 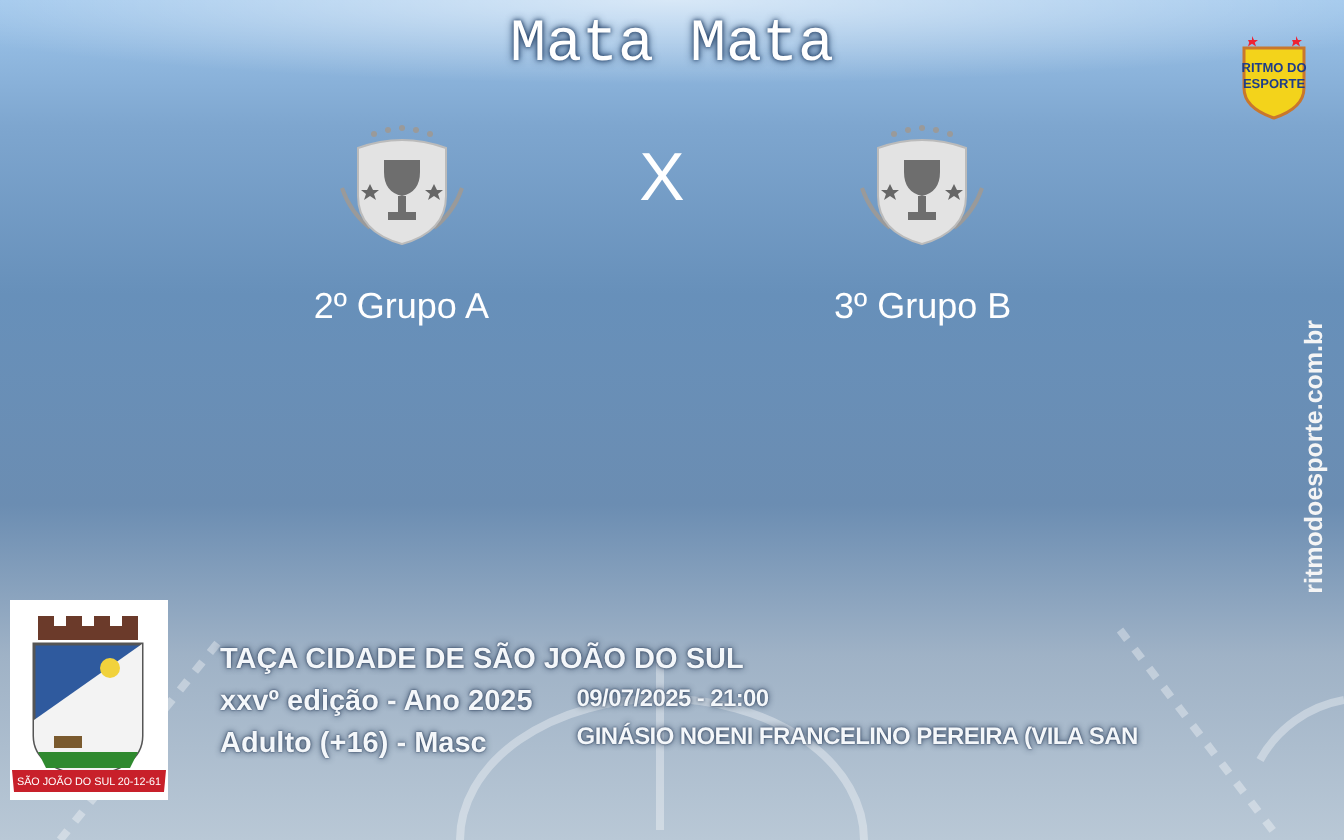 What do you see at coordinates (354, 745) in the screenshot?
I see `category-text: Adulto (+16) - Masc` at bounding box center [354, 745].